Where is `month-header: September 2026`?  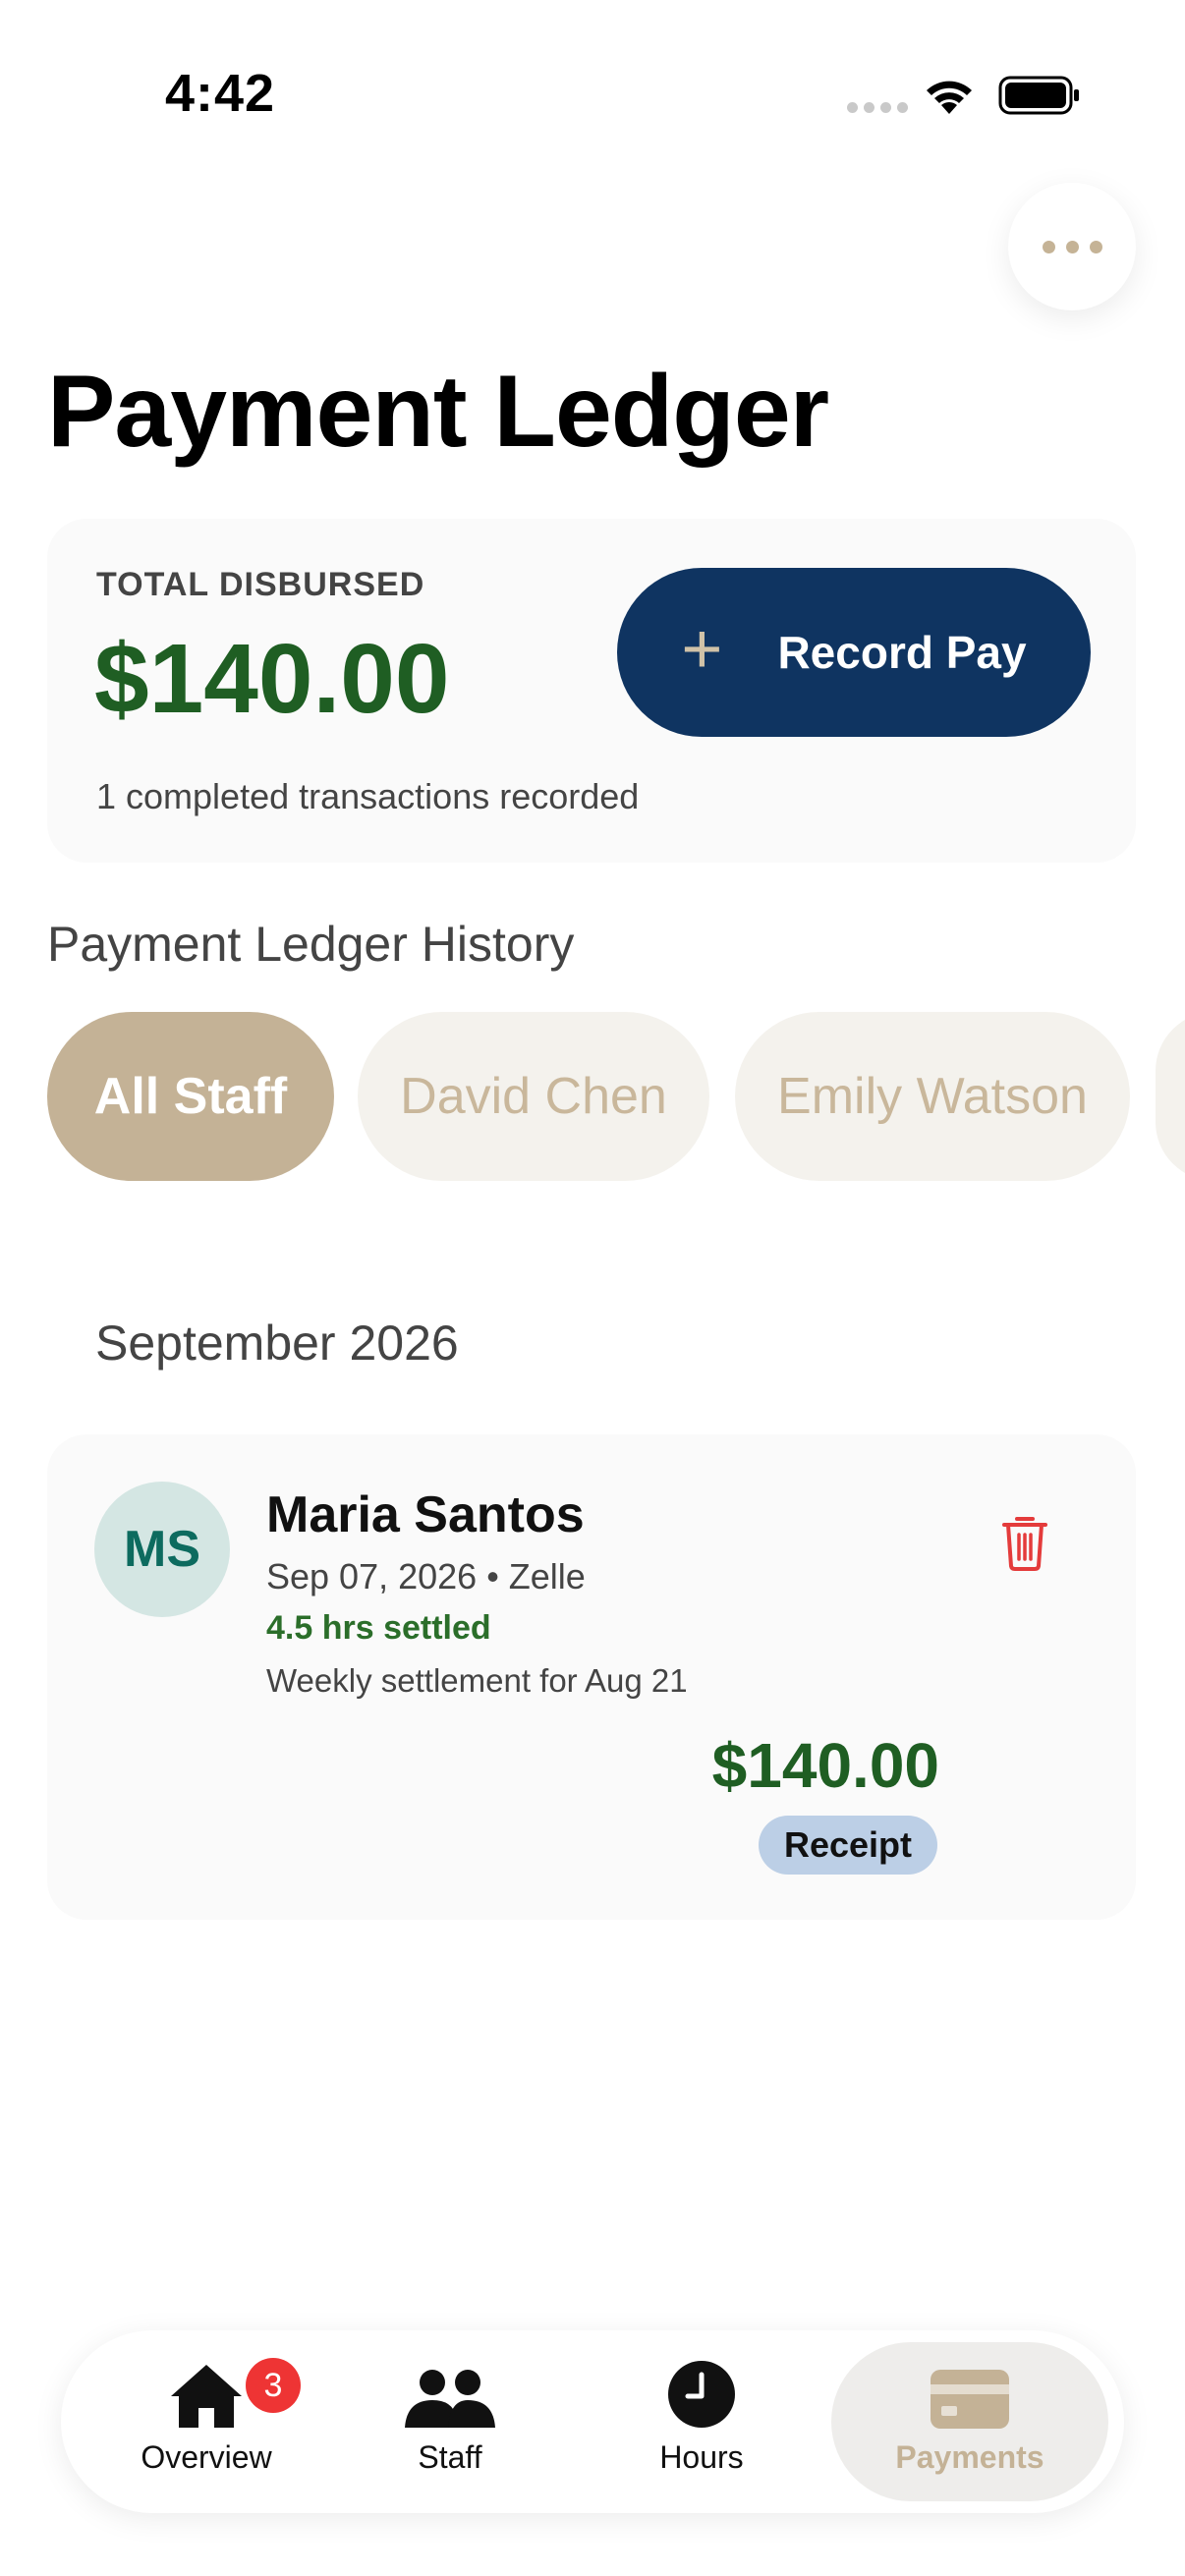 month-header: September 2026 is located at coordinates (277, 1343).